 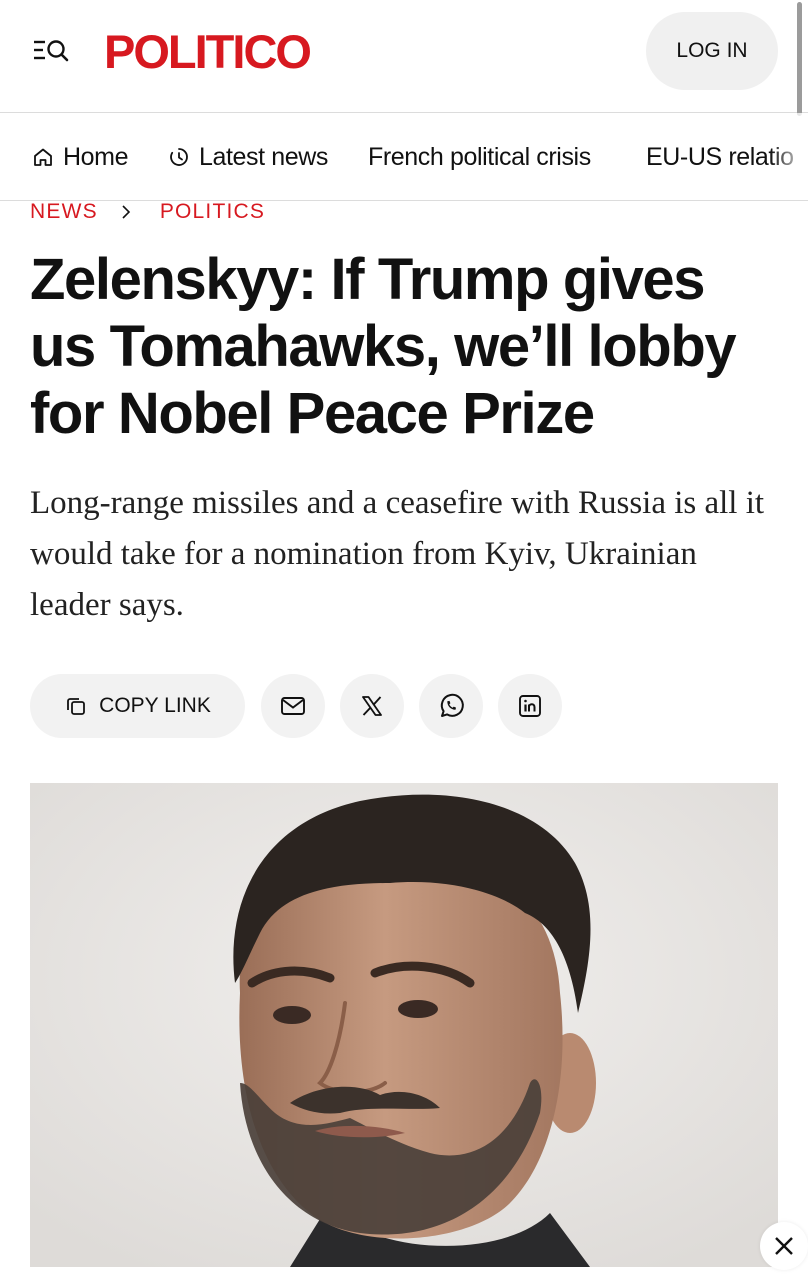 What do you see at coordinates (264, 156) in the screenshot?
I see `nav-item-label: Latest news` at bounding box center [264, 156].